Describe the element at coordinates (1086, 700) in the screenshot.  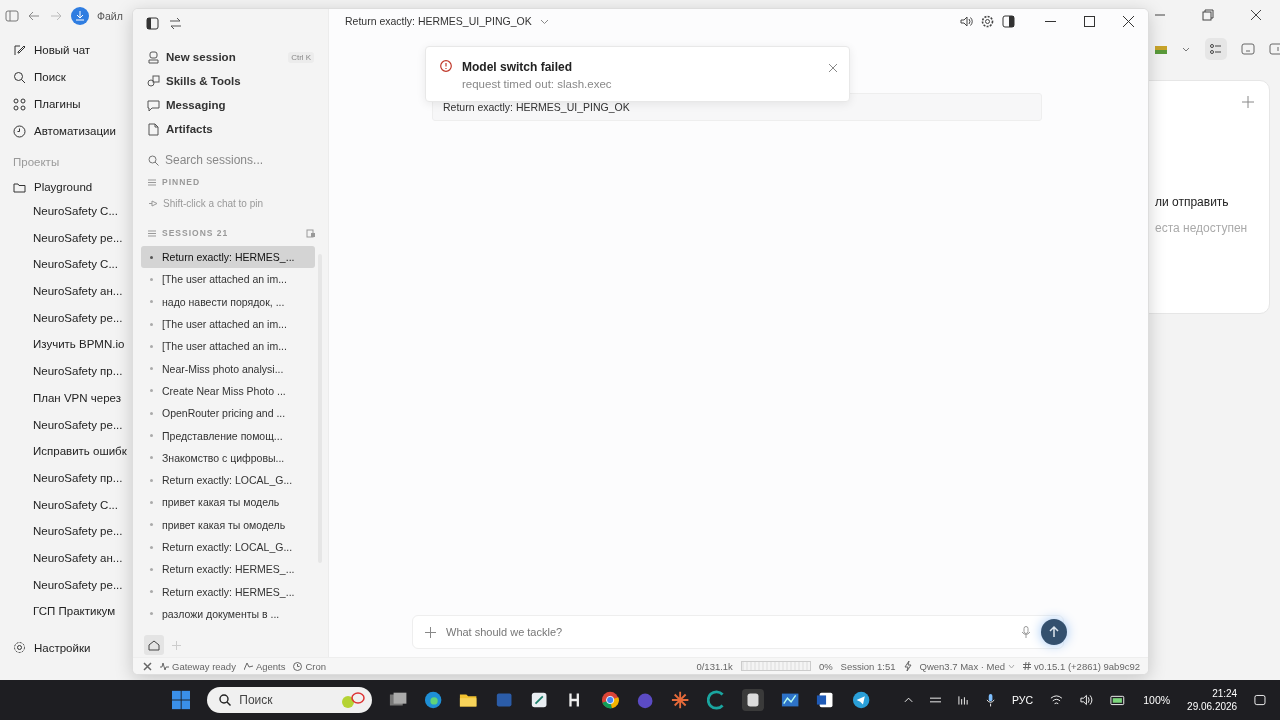
I see `volume-icon` at that location.